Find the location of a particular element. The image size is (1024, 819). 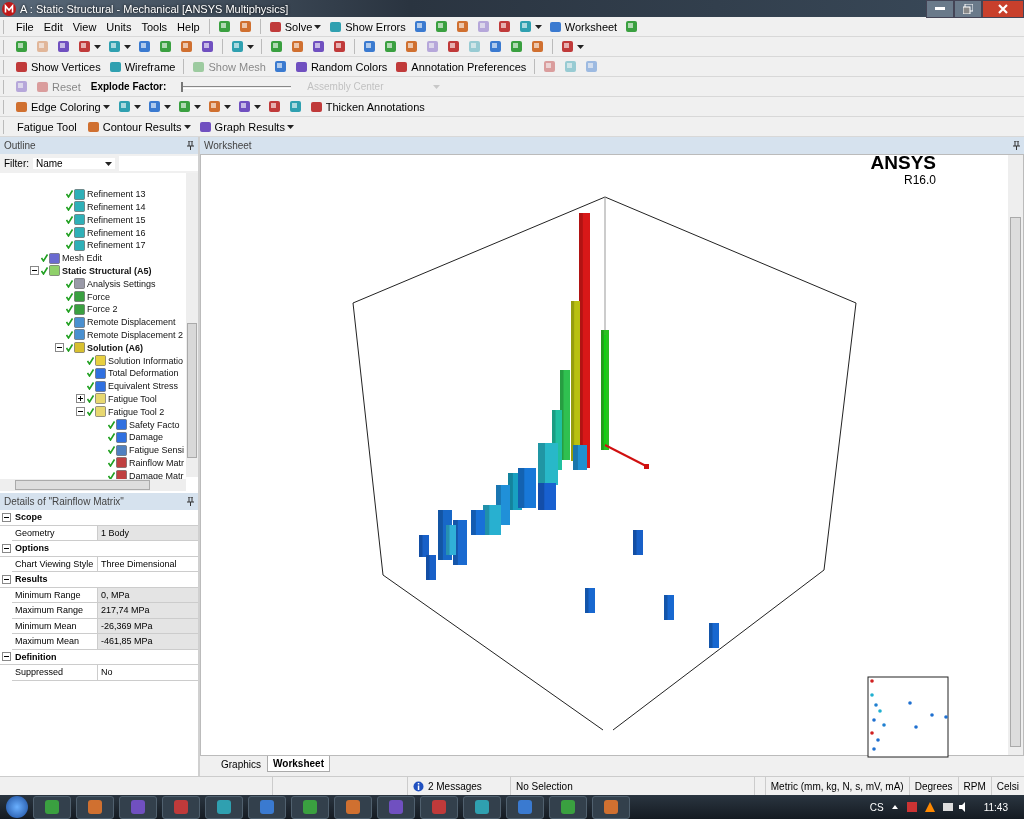

toolbar-button: Annotation Preferences is located at coordinates (461, 66).